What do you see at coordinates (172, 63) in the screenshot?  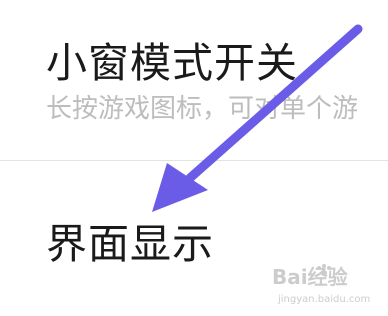 I see `setting-item-title: 小窗模式开关` at bounding box center [172, 63].